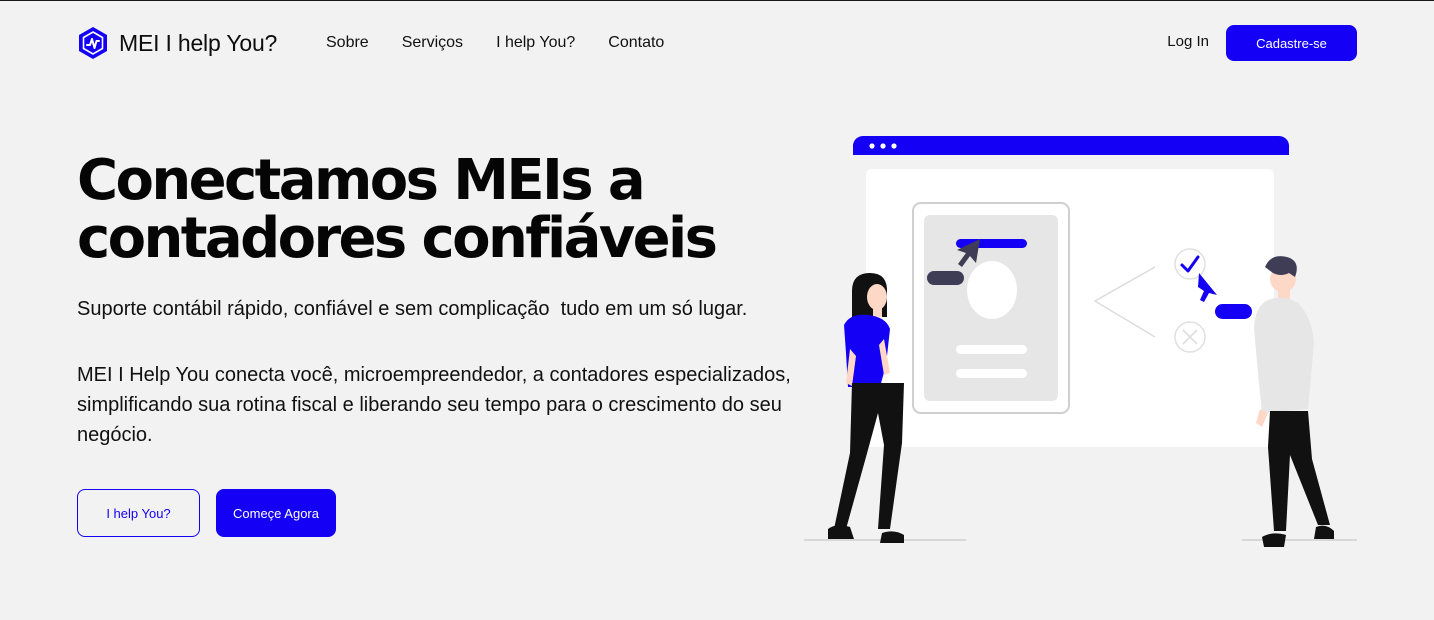 This screenshot has height=620, width=1434. Describe the element at coordinates (276, 513) in the screenshot. I see `start-now-button: Começe Agora` at that location.